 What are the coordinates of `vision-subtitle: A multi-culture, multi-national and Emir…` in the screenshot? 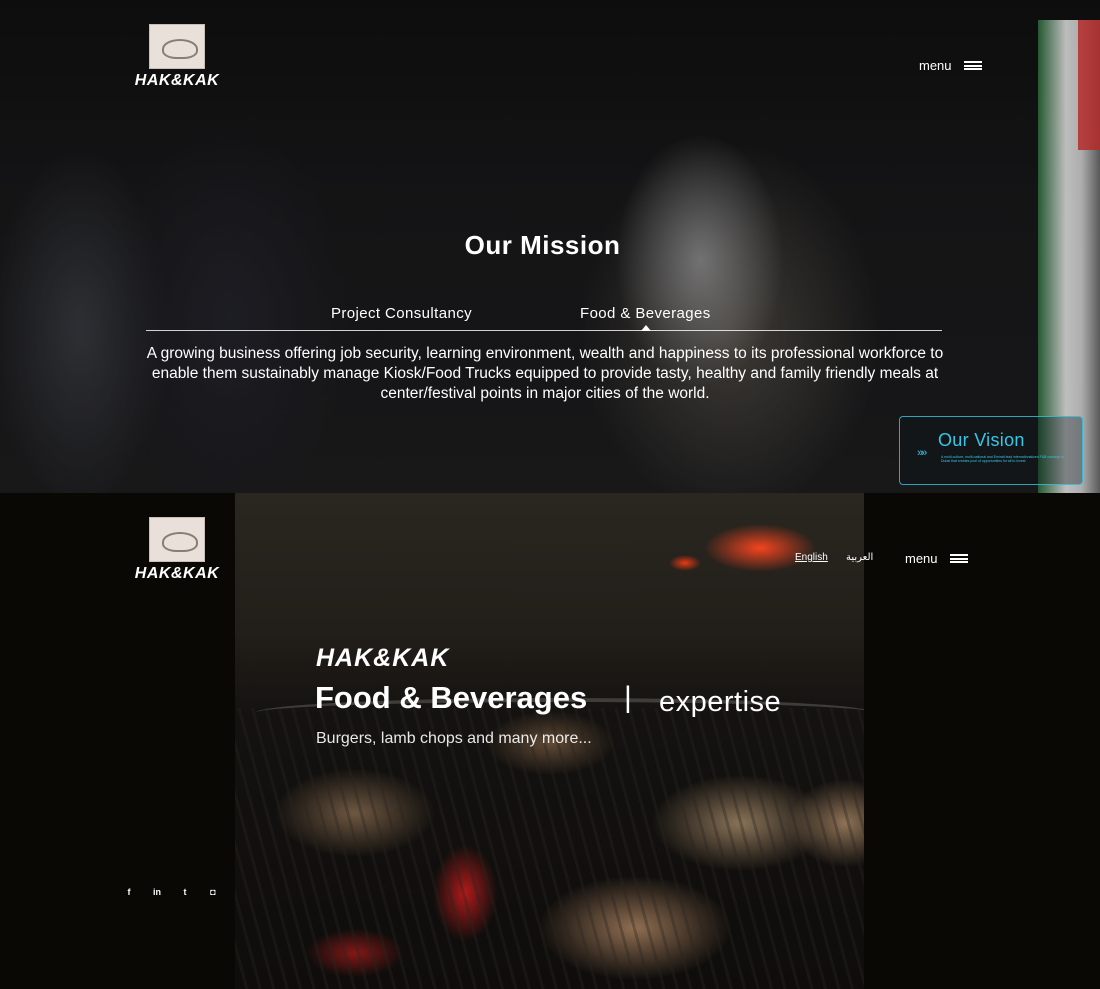 It's located at (1002, 459).